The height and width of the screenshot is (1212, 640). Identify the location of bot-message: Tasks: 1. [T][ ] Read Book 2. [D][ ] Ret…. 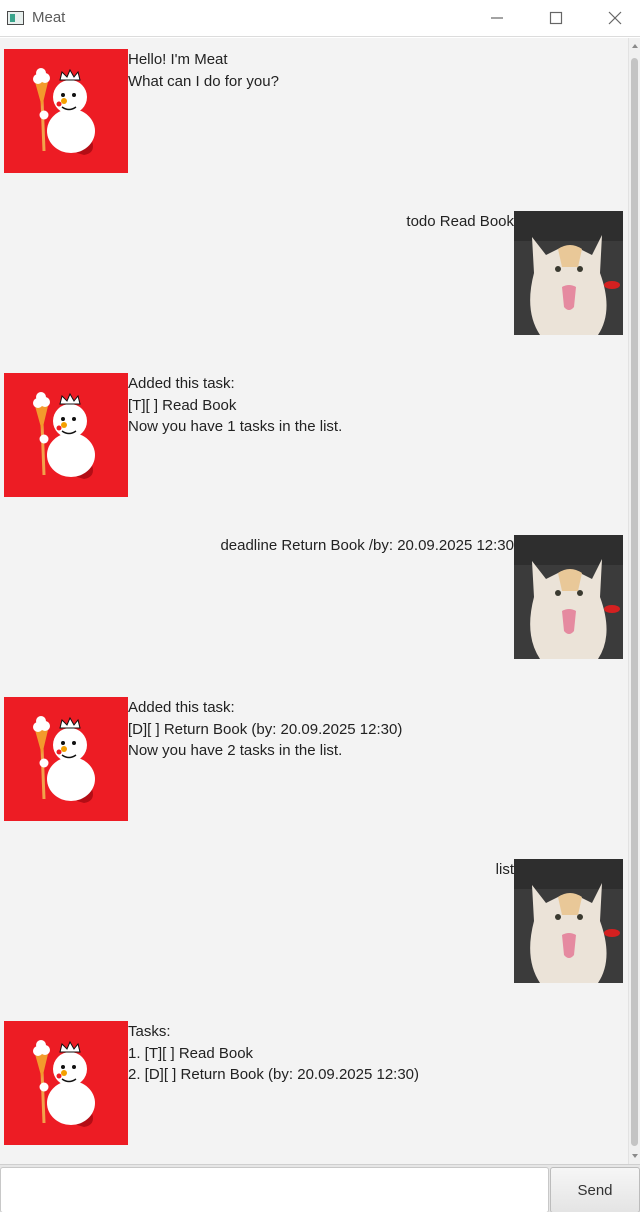
(274, 1053).